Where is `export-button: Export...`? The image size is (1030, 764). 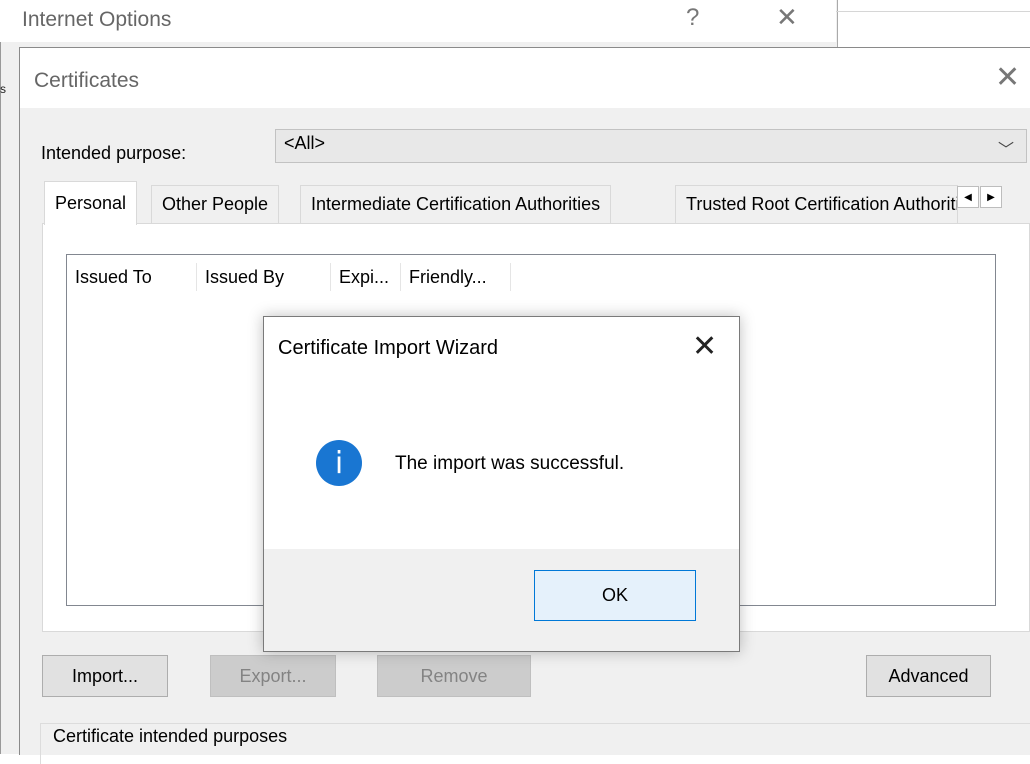
export-button: Export... is located at coordinates (273, 676).